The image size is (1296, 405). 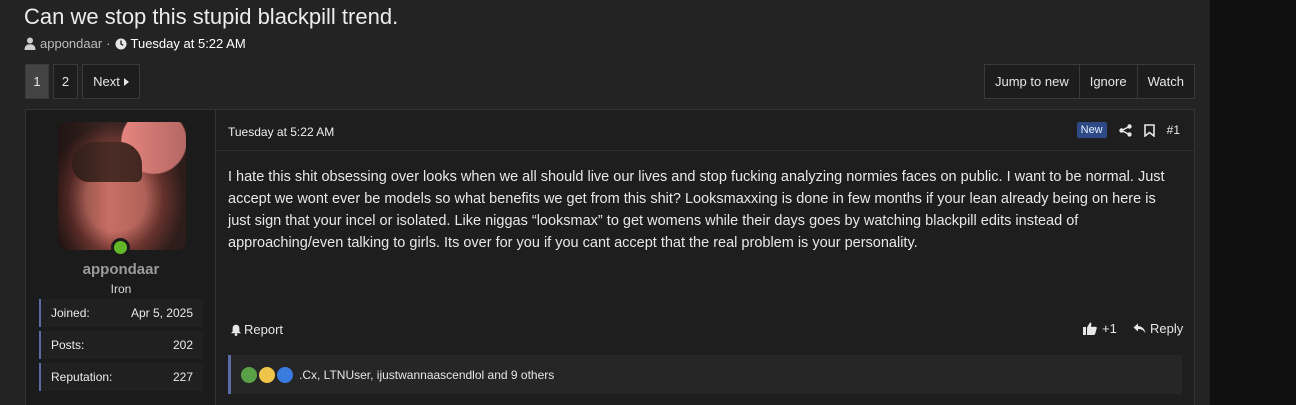 I want to click on avatar, so click(x=122, y=186).